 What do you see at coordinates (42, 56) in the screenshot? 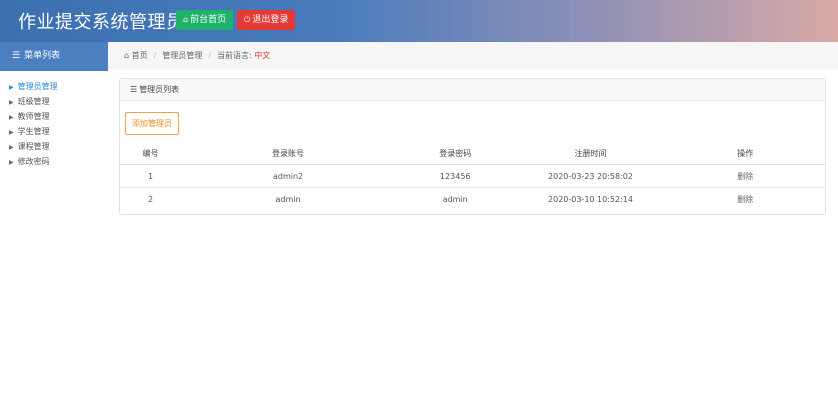
I see `sidebar-heading-label: 菜单列表` at bounding box center [42, 56].